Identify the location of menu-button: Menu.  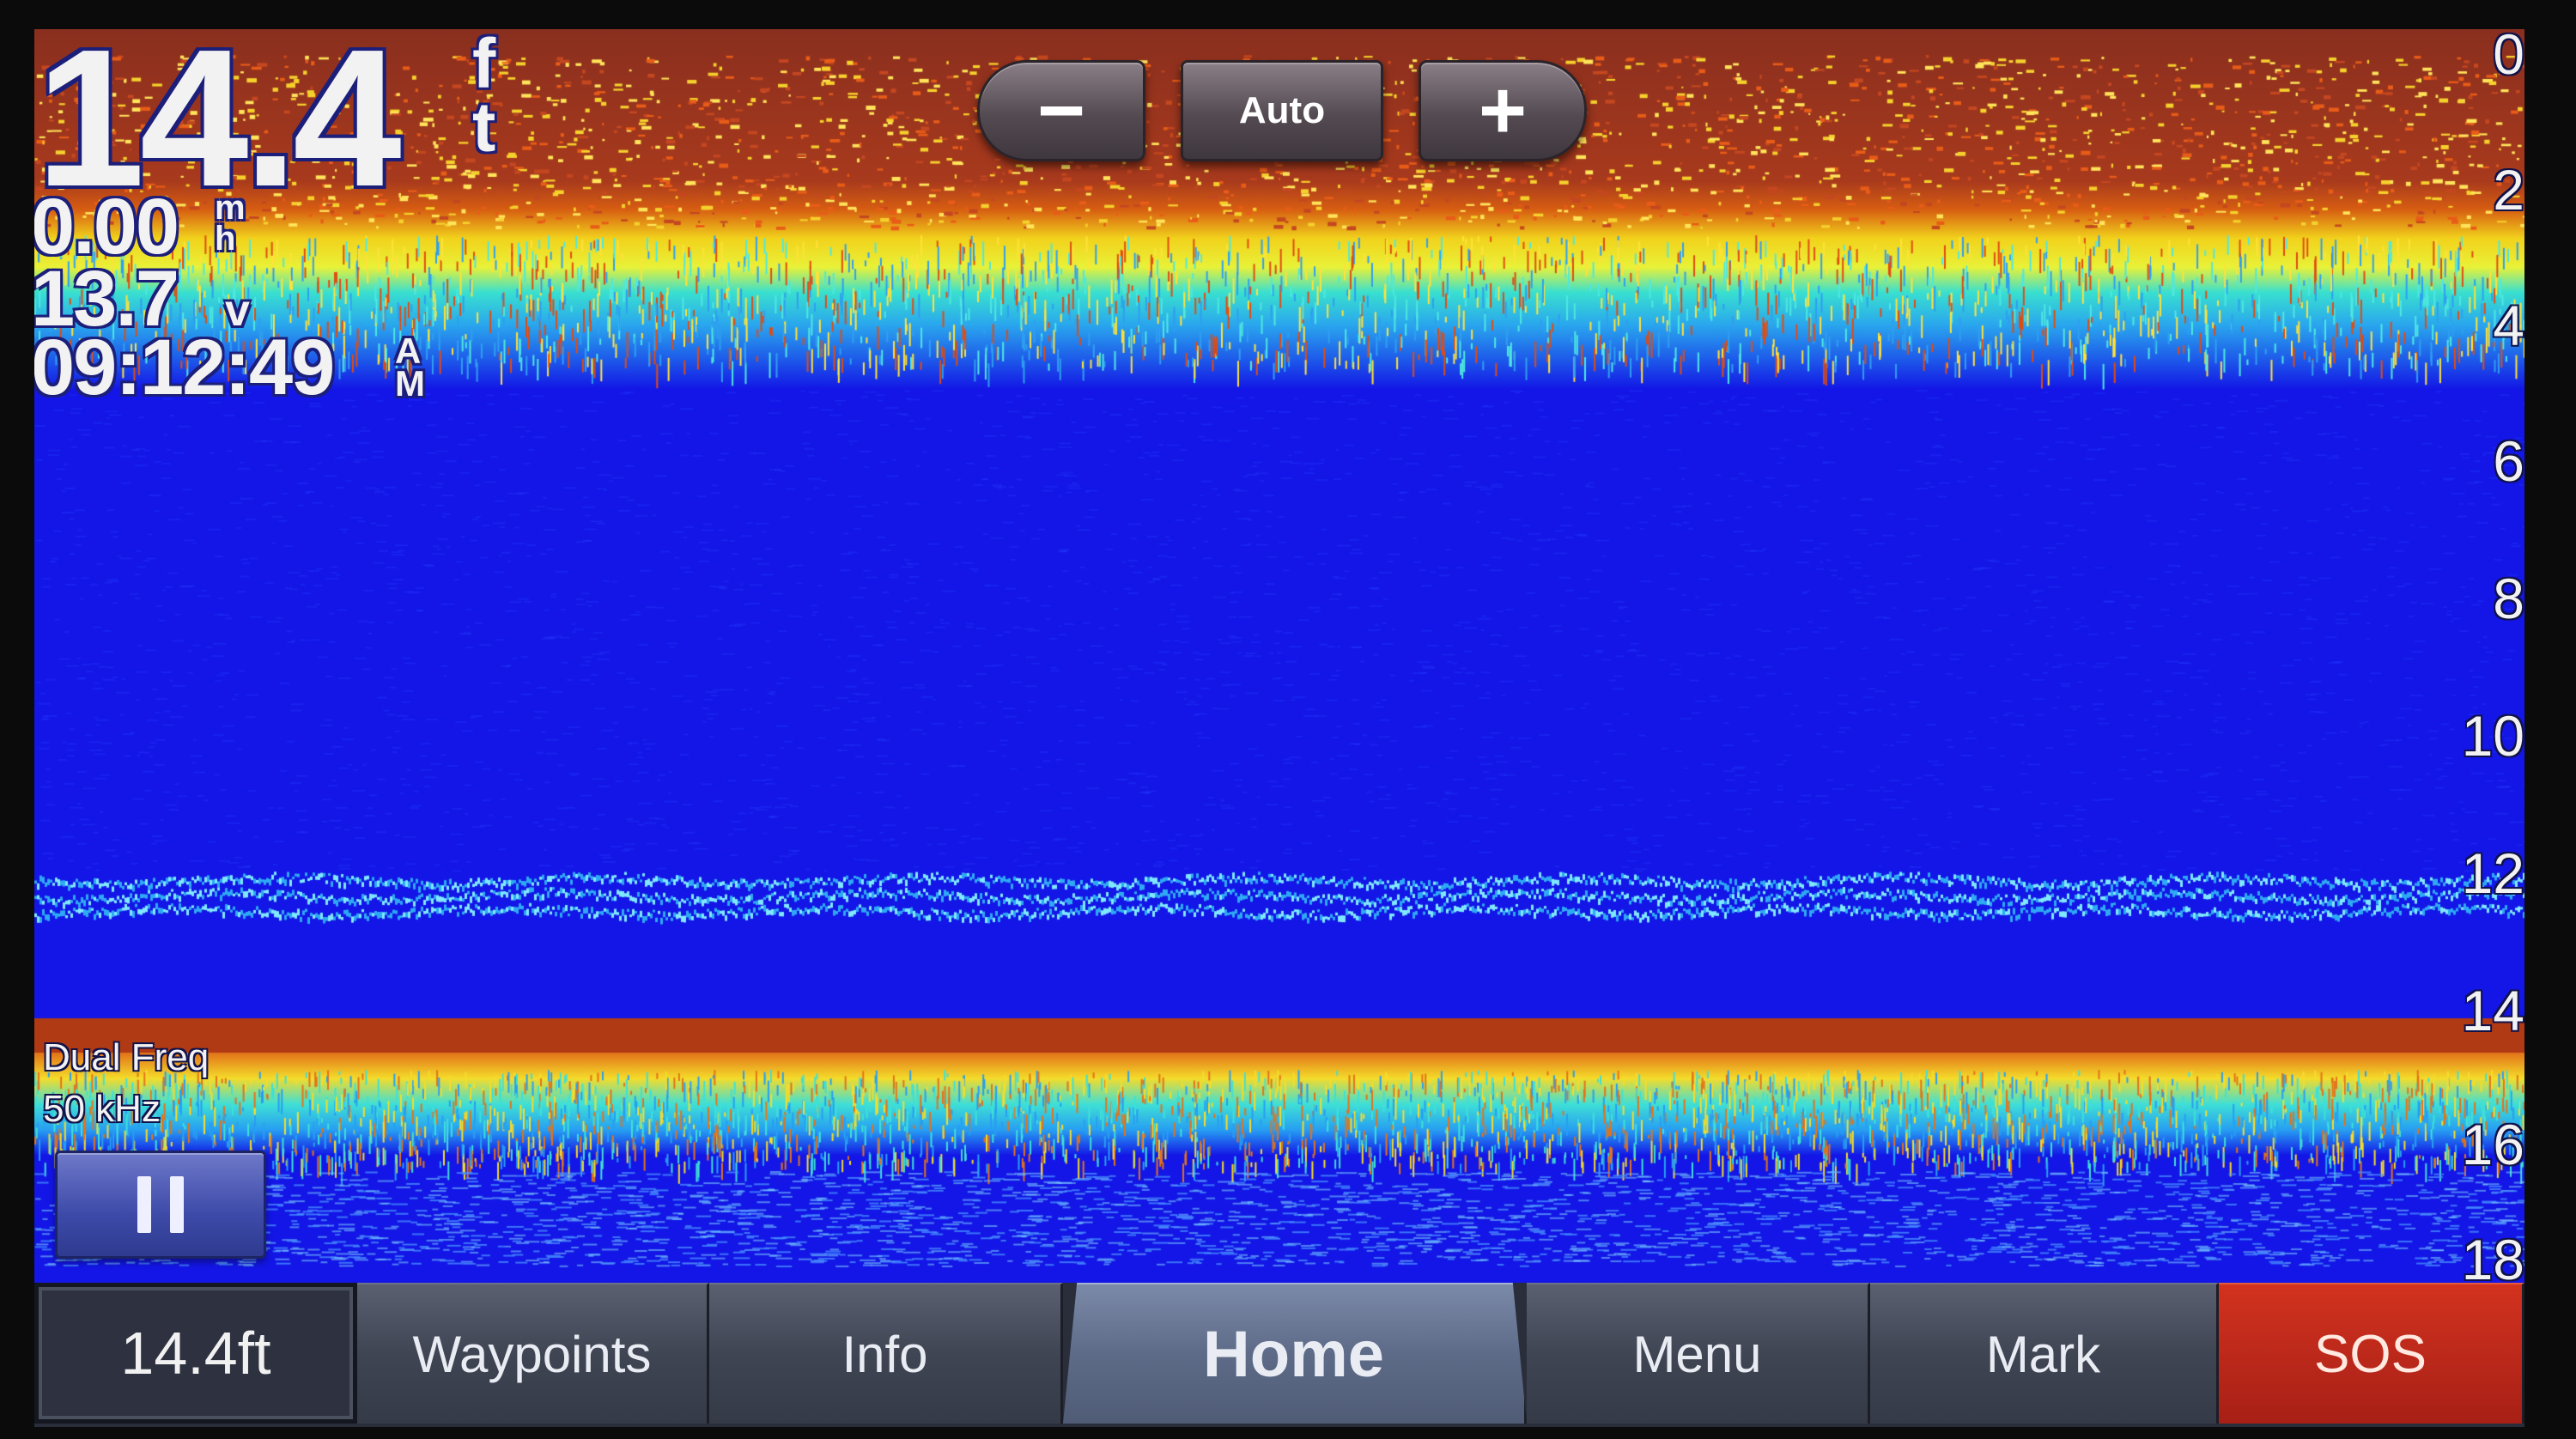
(1698, 1353).